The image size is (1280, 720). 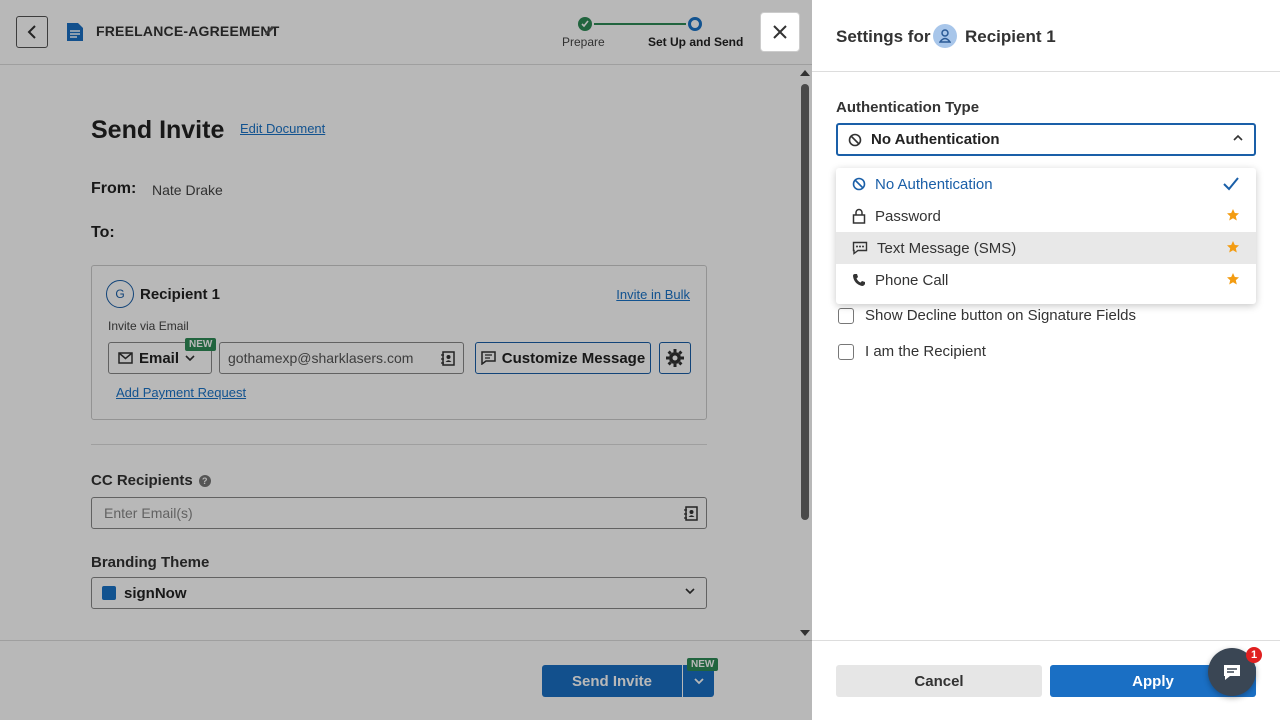 What do you see at coordinates (947, 248) in the screenshot?
I see `option-label: Text Message (SMS)` at bounding box center [947, 248].